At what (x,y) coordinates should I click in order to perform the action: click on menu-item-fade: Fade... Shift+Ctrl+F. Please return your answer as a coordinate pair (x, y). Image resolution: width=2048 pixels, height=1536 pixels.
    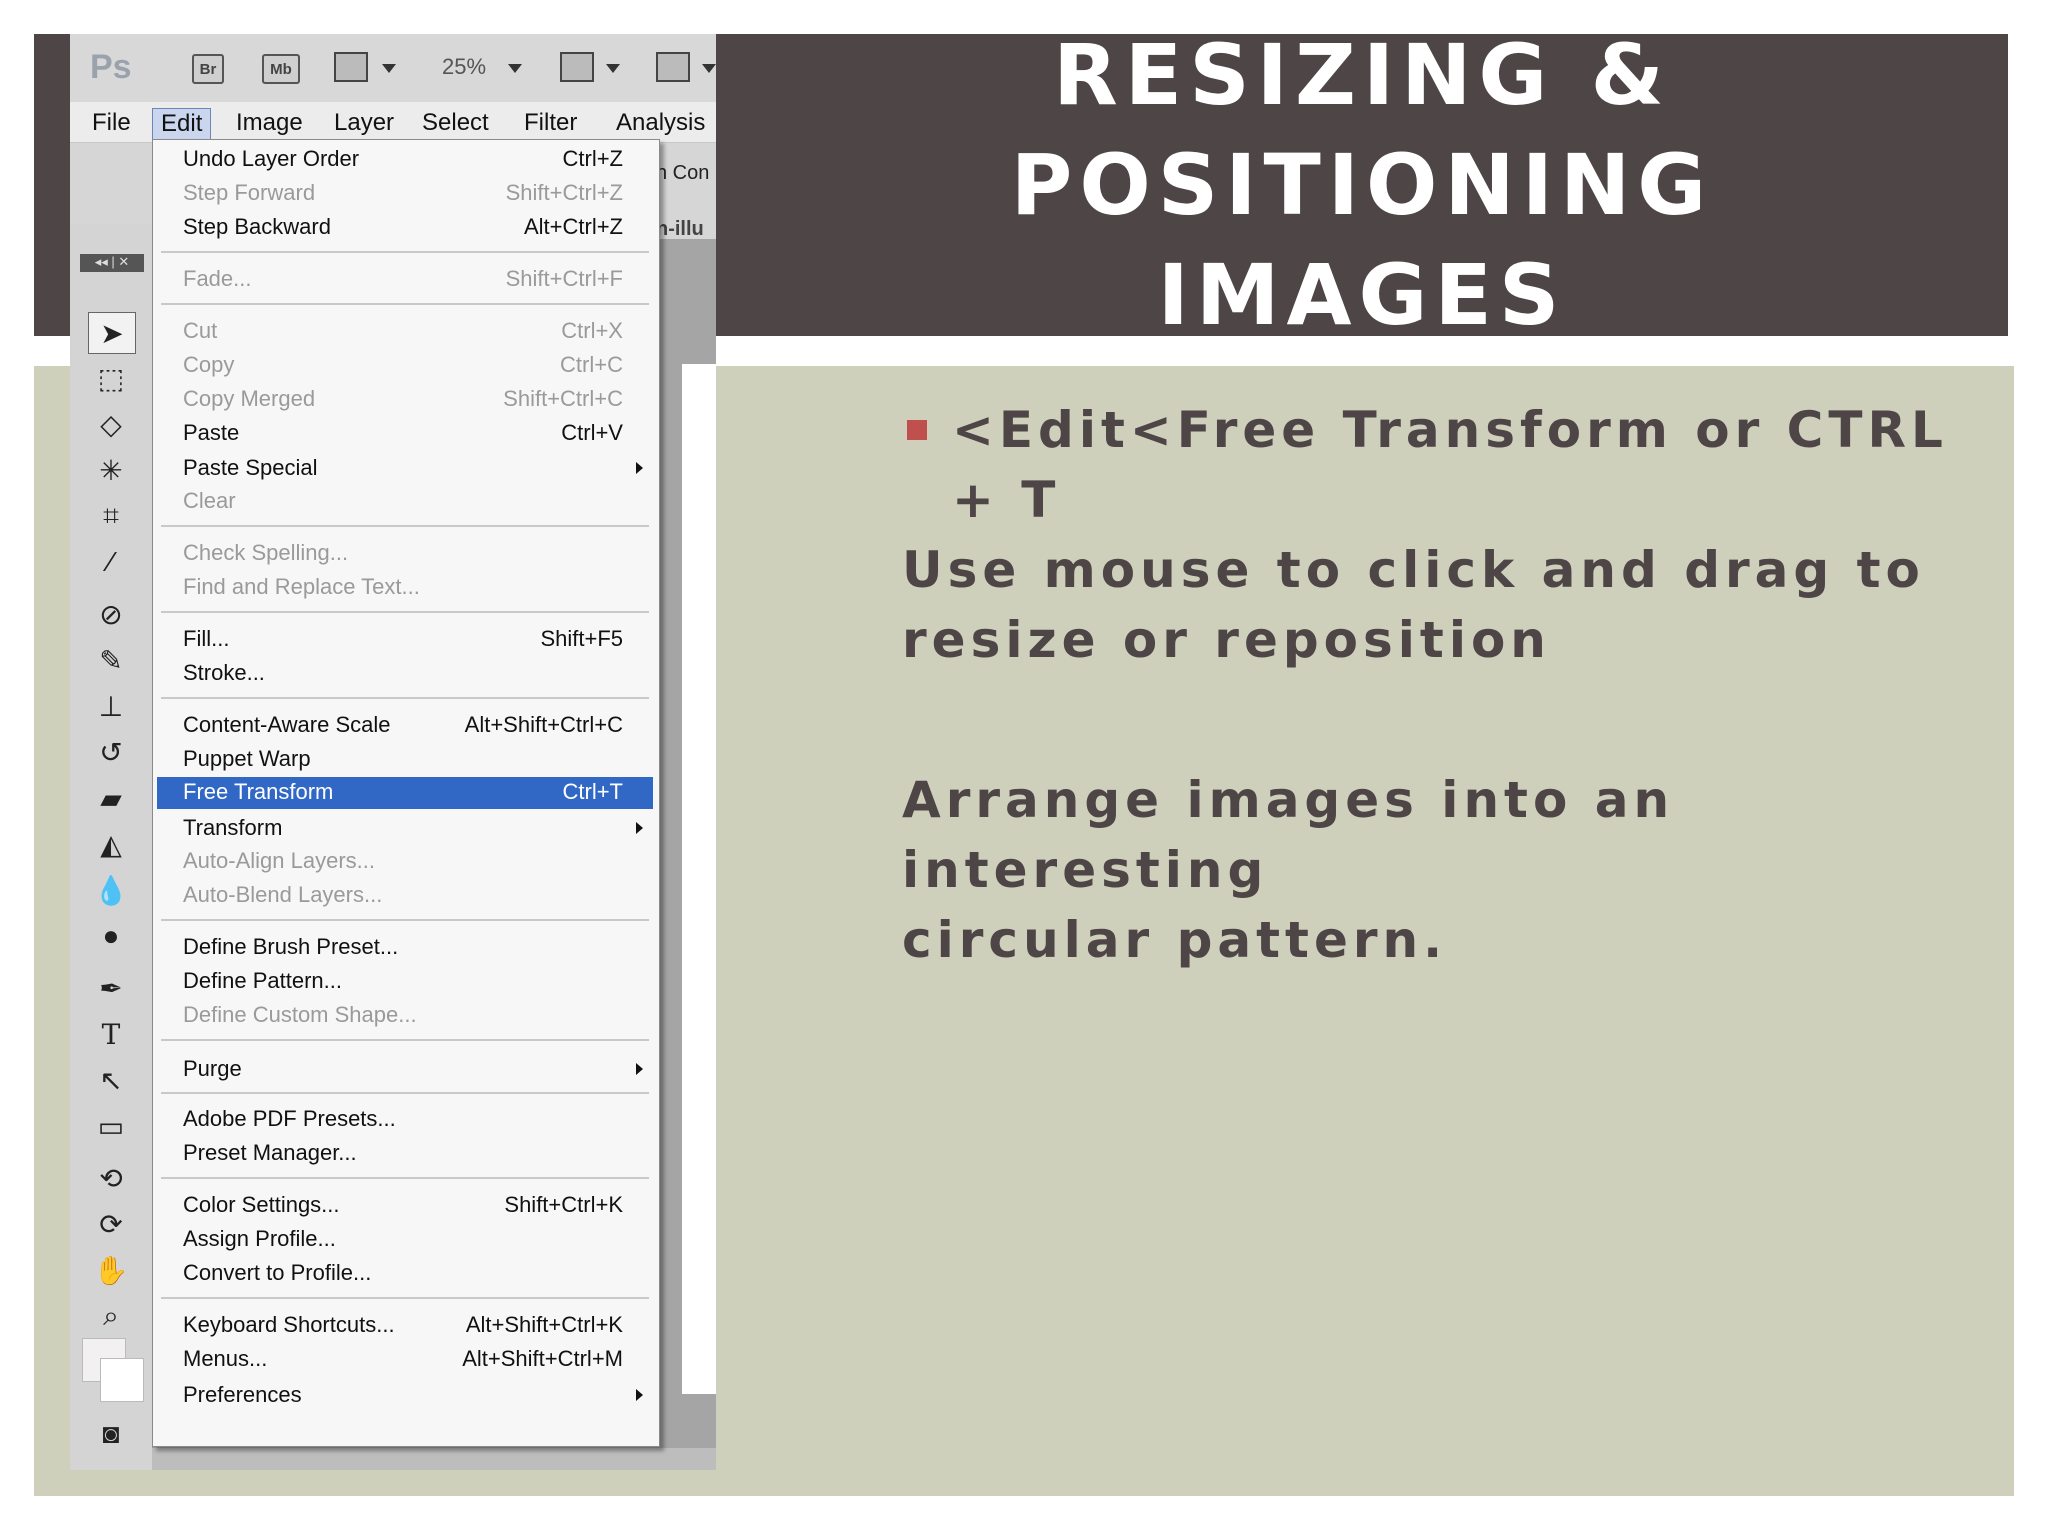
    Looking at the image, I should click on (405, 279).